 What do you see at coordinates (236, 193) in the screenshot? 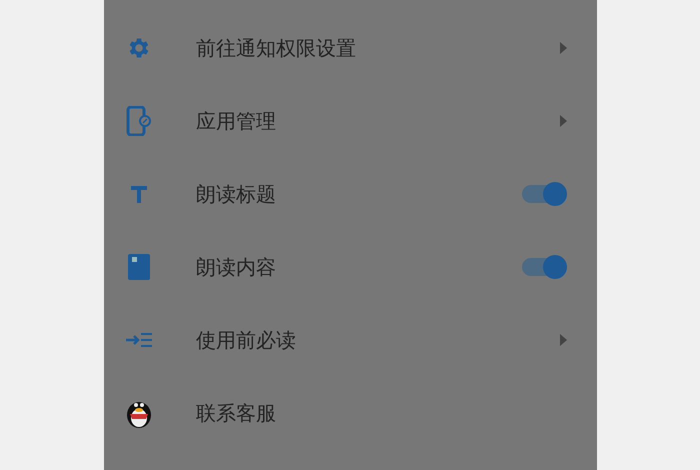
I see `menu-item-label: 朗读标题` at bounding box center [236, 193].